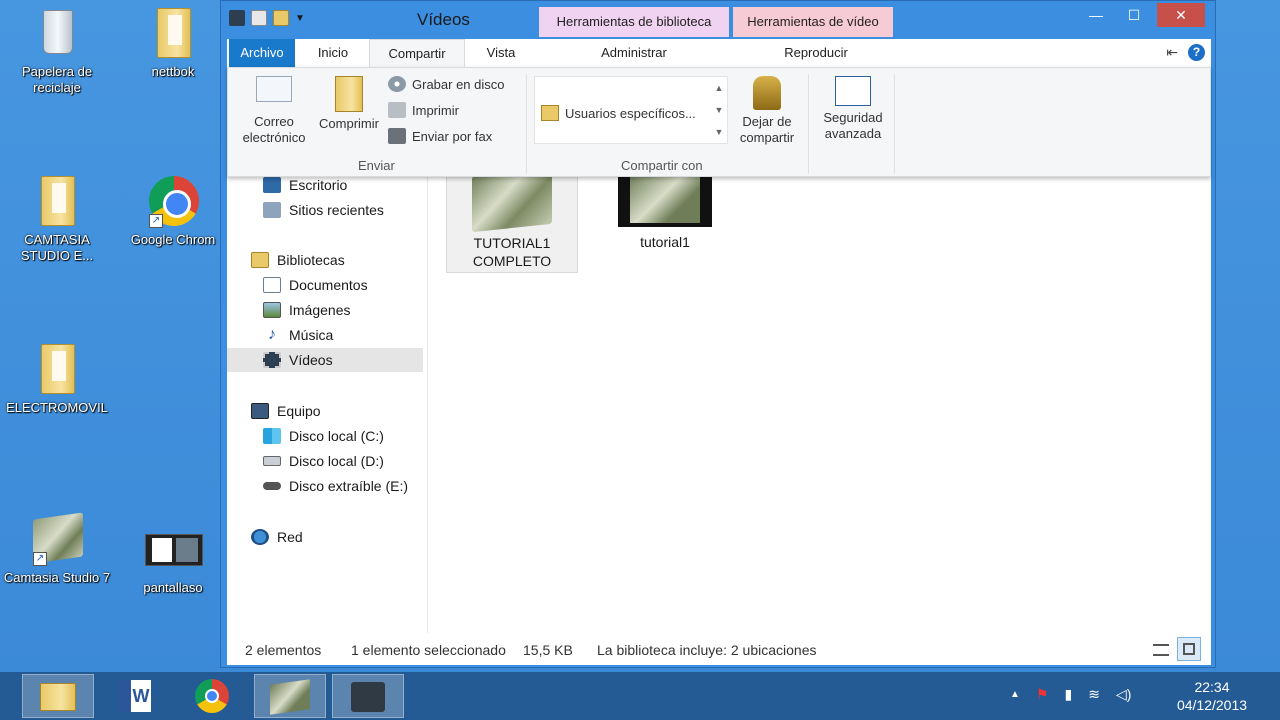 The image size is (1280, 720). Describe the element at coordinates (274, 111) in the screenshot. I see `email-button: Correo electrónico` at that location.